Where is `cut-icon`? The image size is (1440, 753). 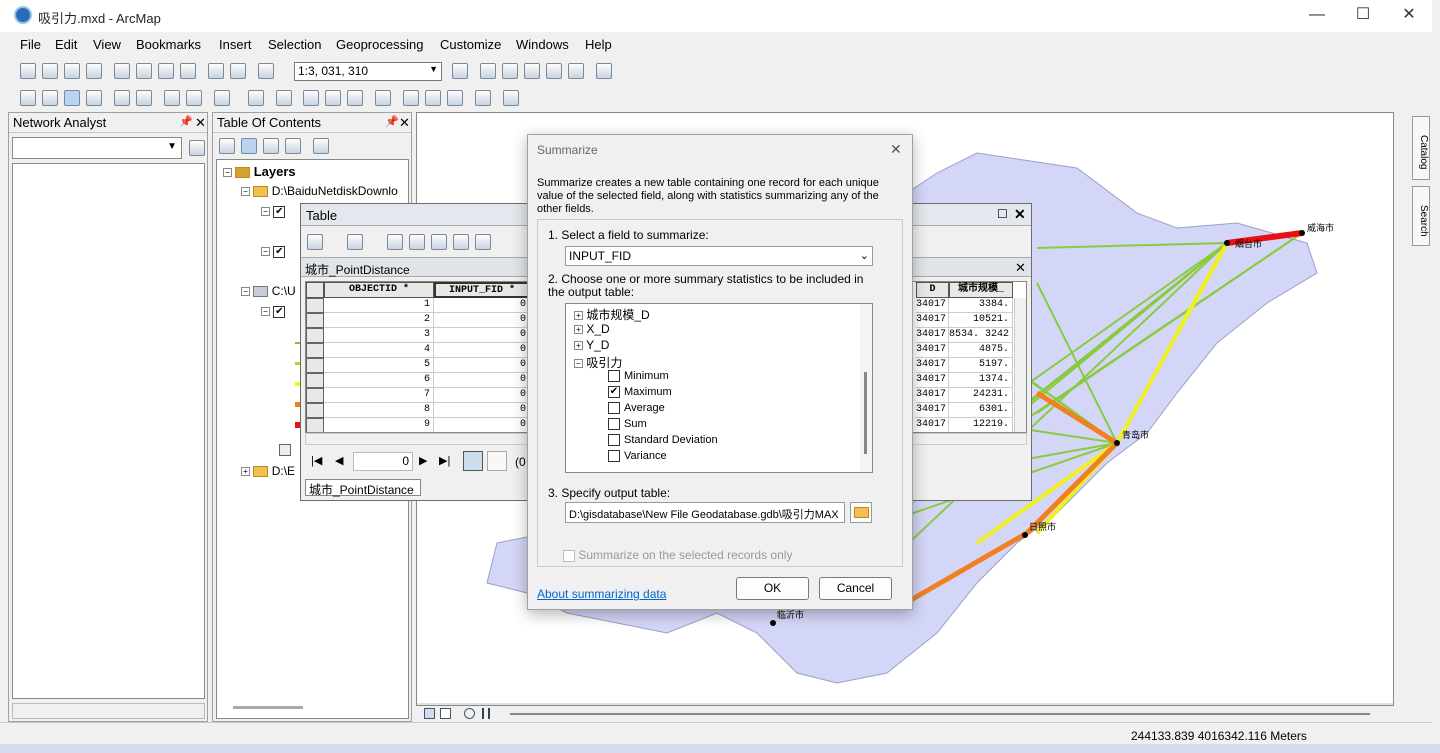
cut-icon is located at coordinates (122, 71).